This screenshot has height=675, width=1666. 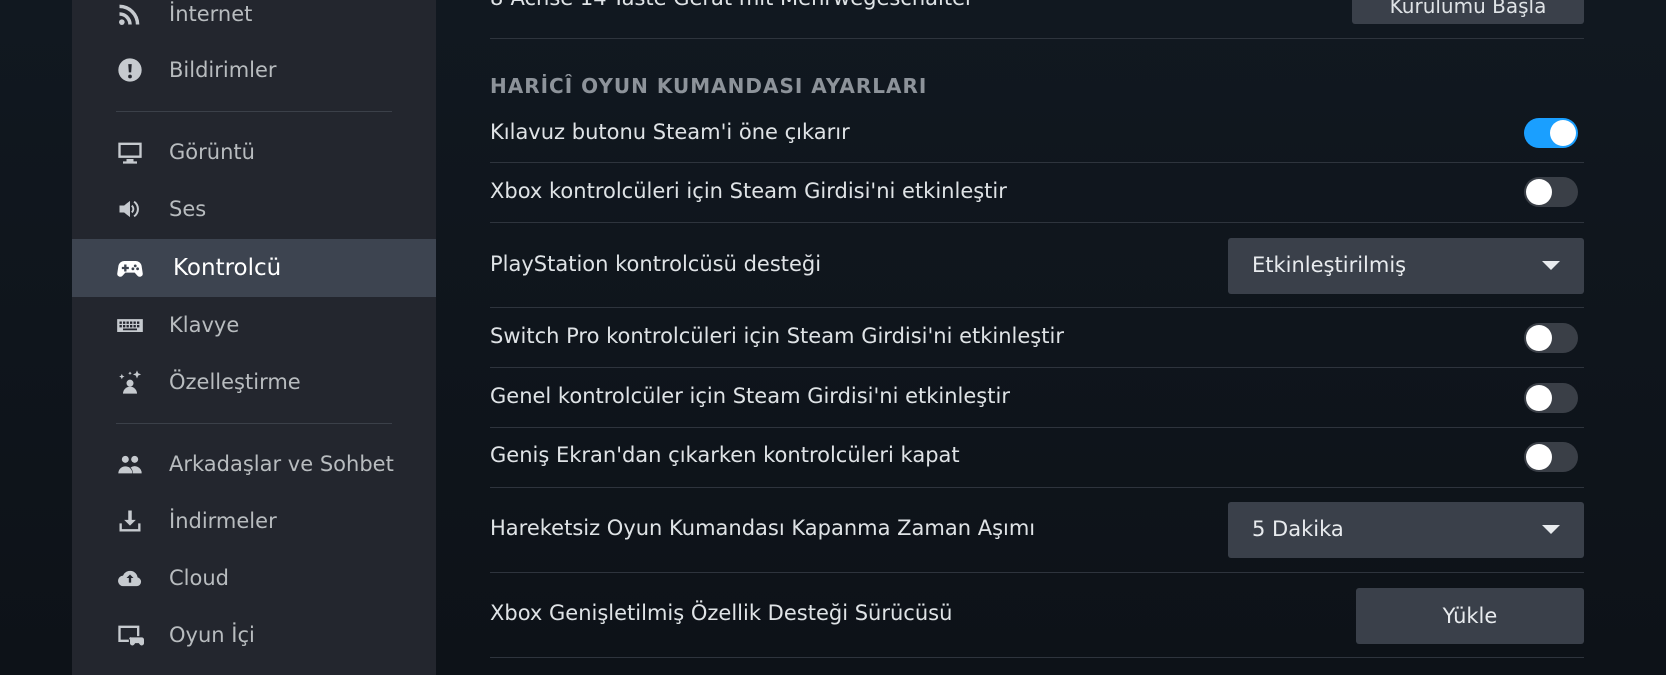 I want to click on dropdown-value: Etkinleştirilmiş, so click(x=1329, y=265).